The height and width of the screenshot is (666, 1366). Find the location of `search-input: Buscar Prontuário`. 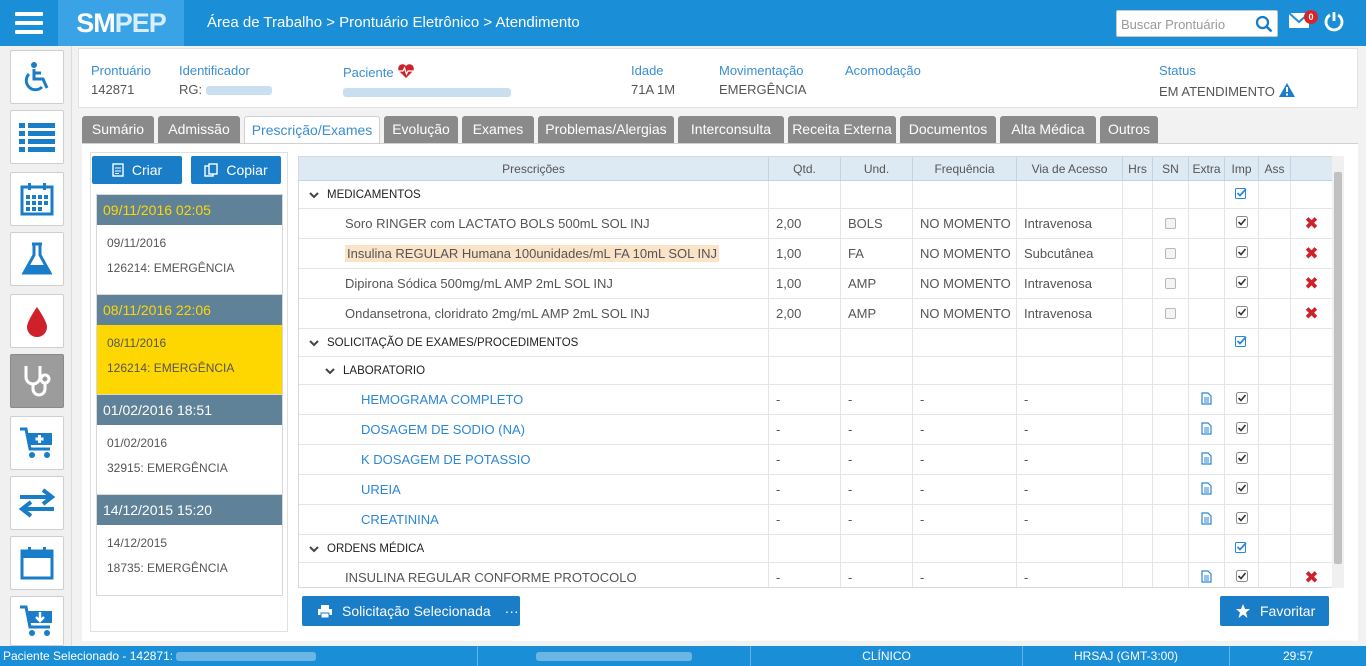

search-input: Buscar Prontuário is located at coordinates (1197, 23).